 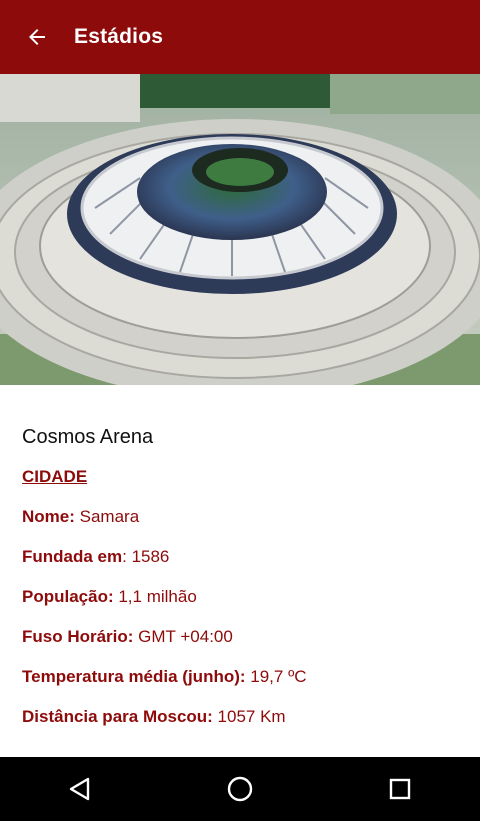 What do you see at coordinates (88, 437) in the screenshot?
I see `stadium-name: Cosmos Arena` at bounding box center [88, 437].